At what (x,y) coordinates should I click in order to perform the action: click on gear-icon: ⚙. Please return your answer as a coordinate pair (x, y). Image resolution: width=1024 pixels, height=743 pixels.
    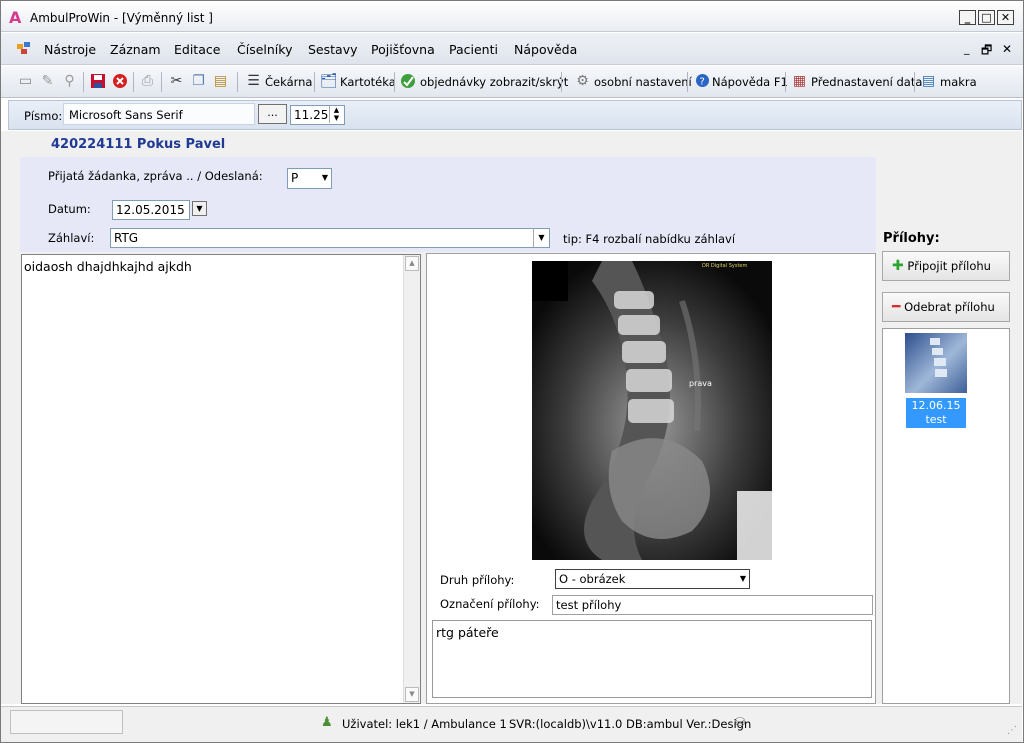
    Looking at the image, I should click on (582, 81).